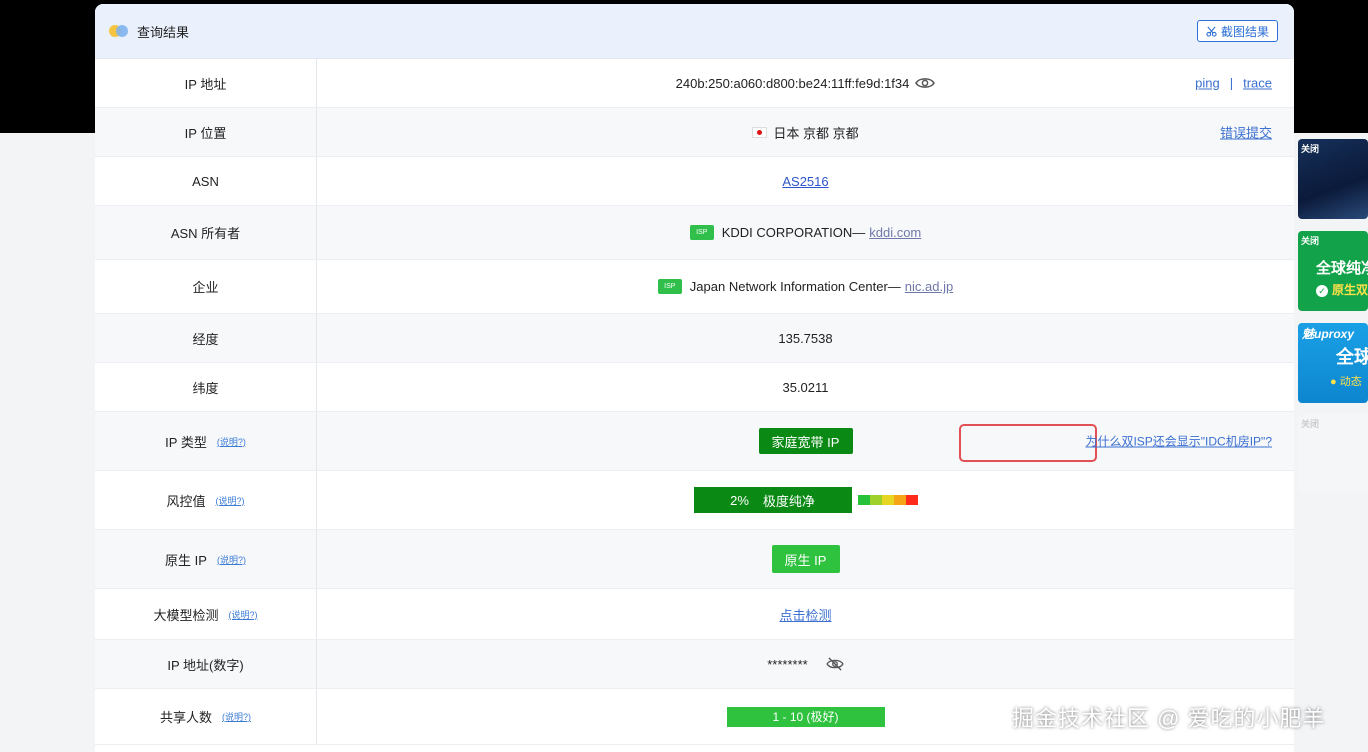 Image resolution: width=1368 pixels, height=752 pixels. What do you see at coordinates (694, 559) in the screenshot?
I see `row-native-ip: 原生 IP (说明?) 原生 IP` at bounding box center [694, 559].